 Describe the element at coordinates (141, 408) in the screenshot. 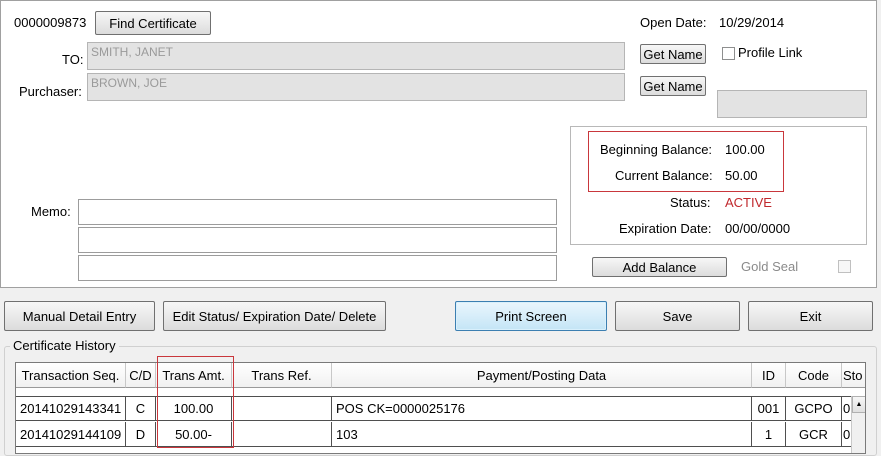

I see `table-row-1-cd: C` at that location.